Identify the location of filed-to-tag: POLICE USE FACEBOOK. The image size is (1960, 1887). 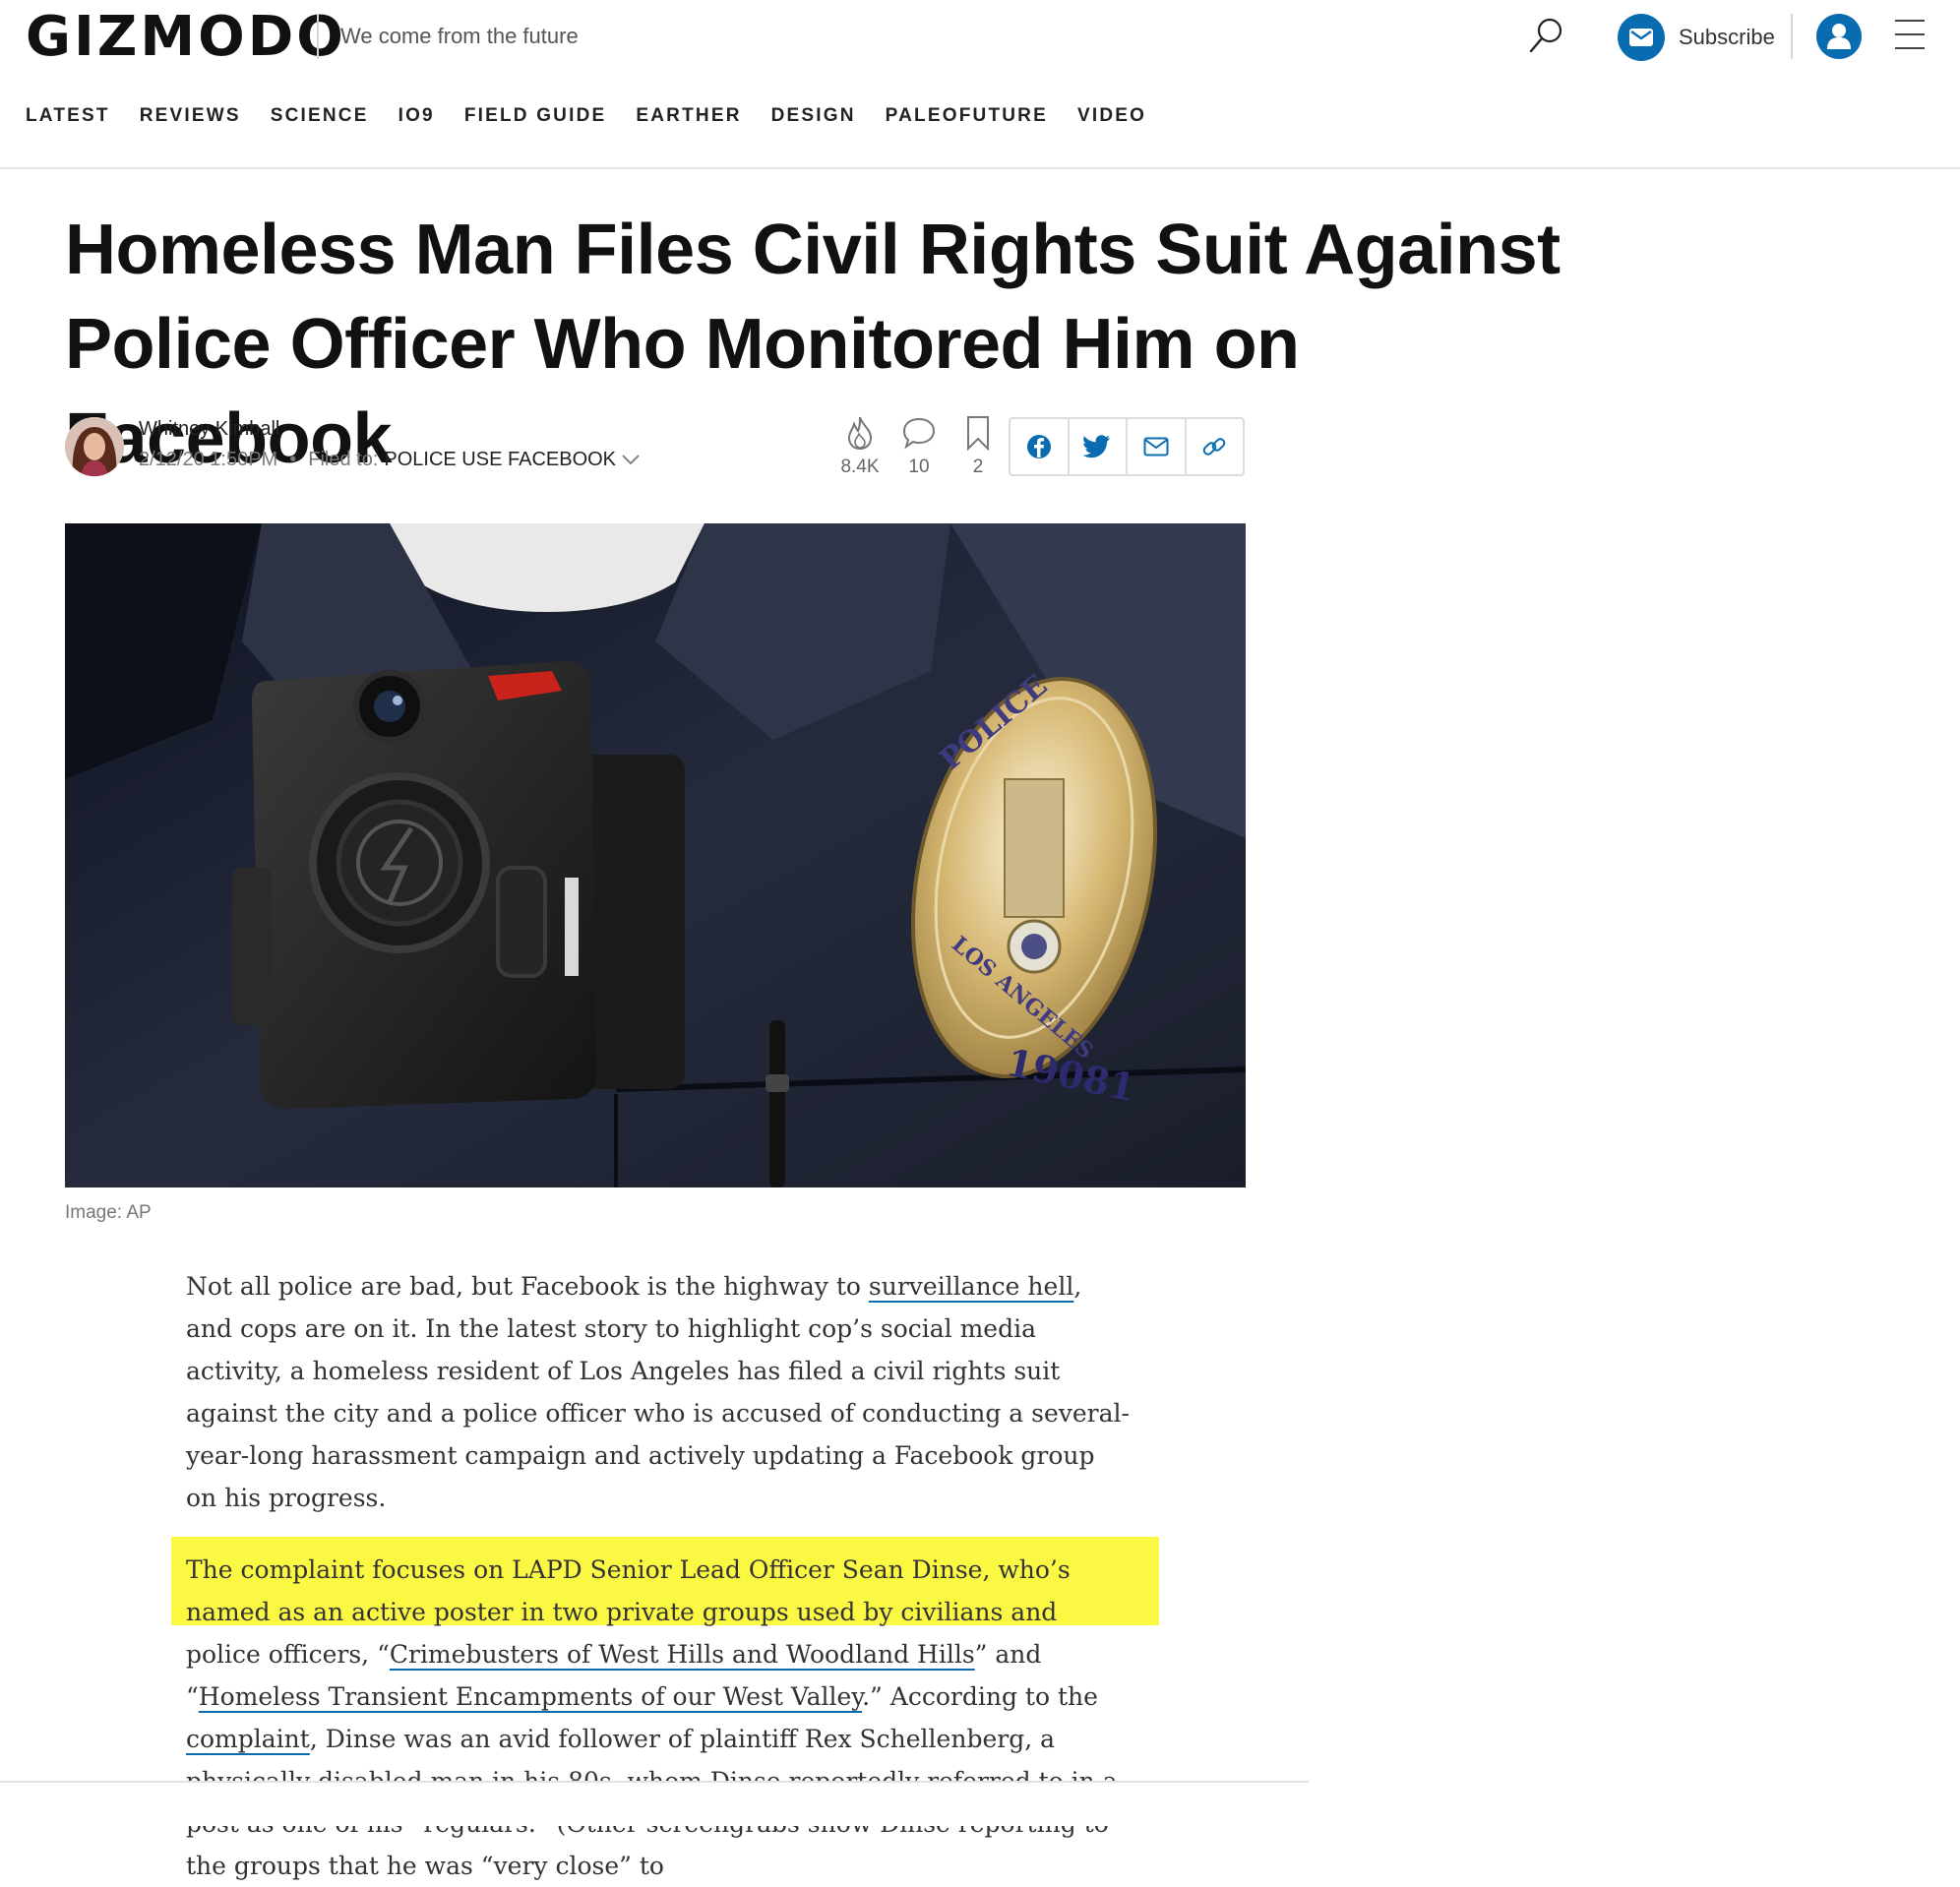
(500, 460).